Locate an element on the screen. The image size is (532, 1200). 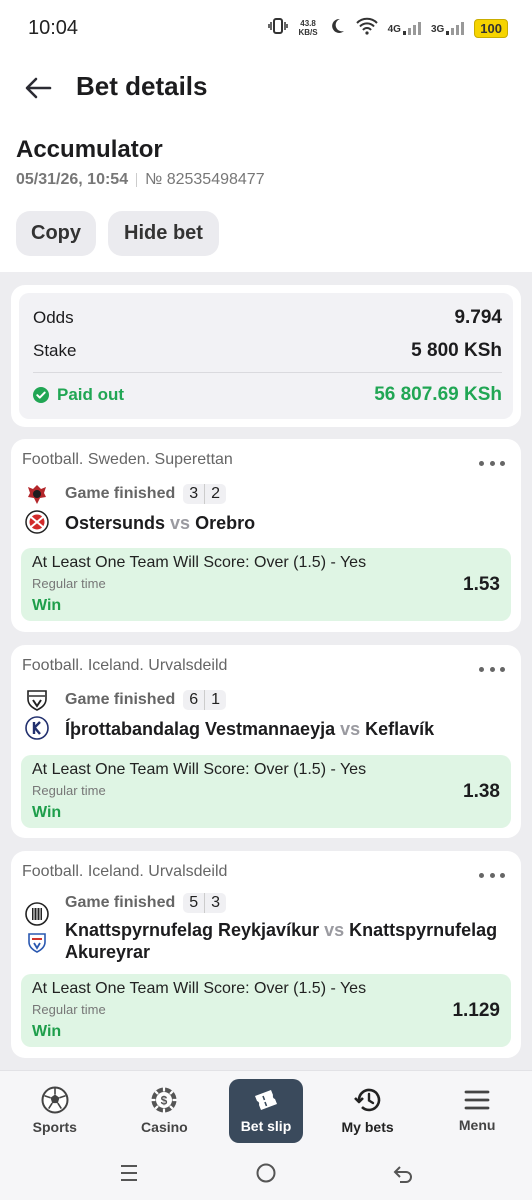
signal-4g: 4G is located at coordinates (404, 28).